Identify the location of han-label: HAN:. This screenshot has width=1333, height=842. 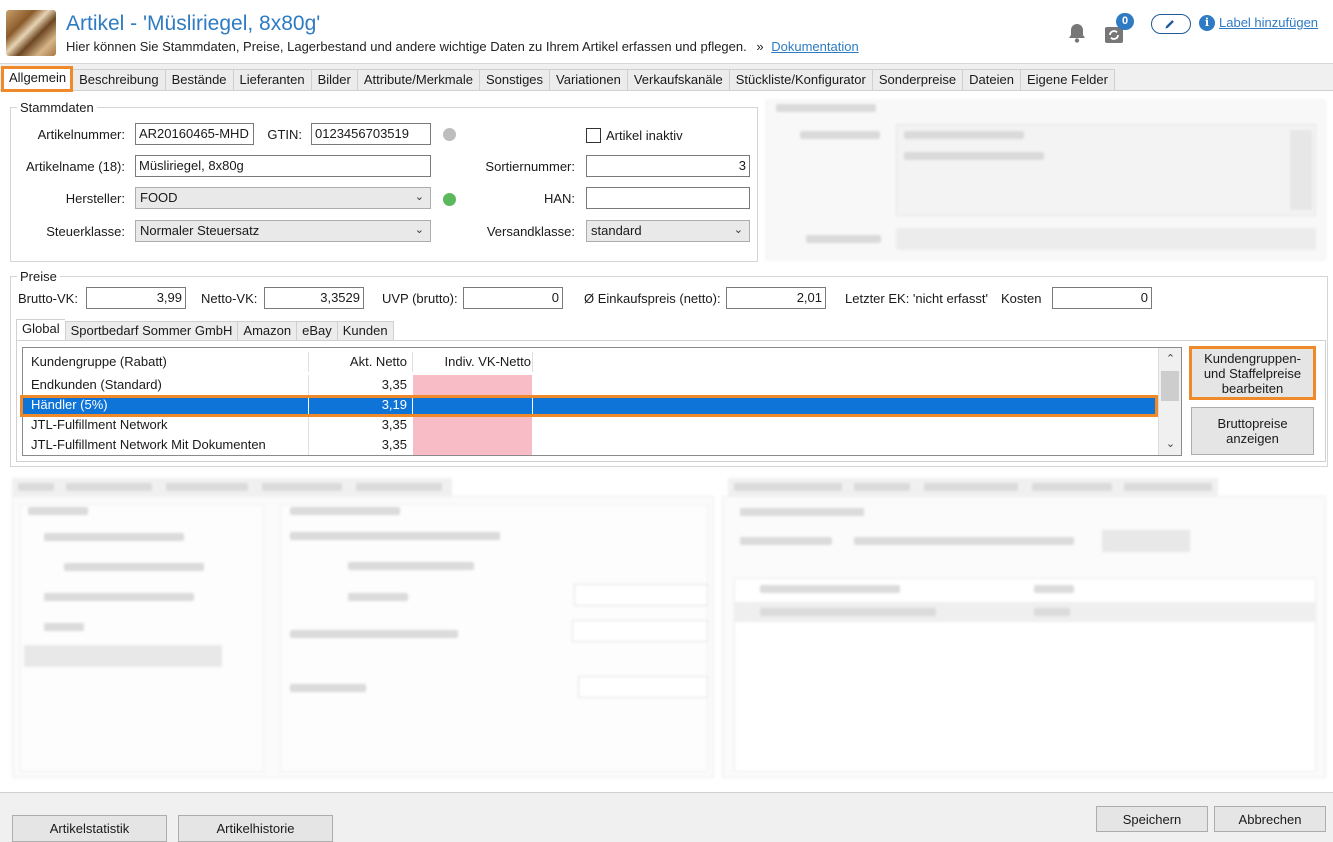
(559, 198).